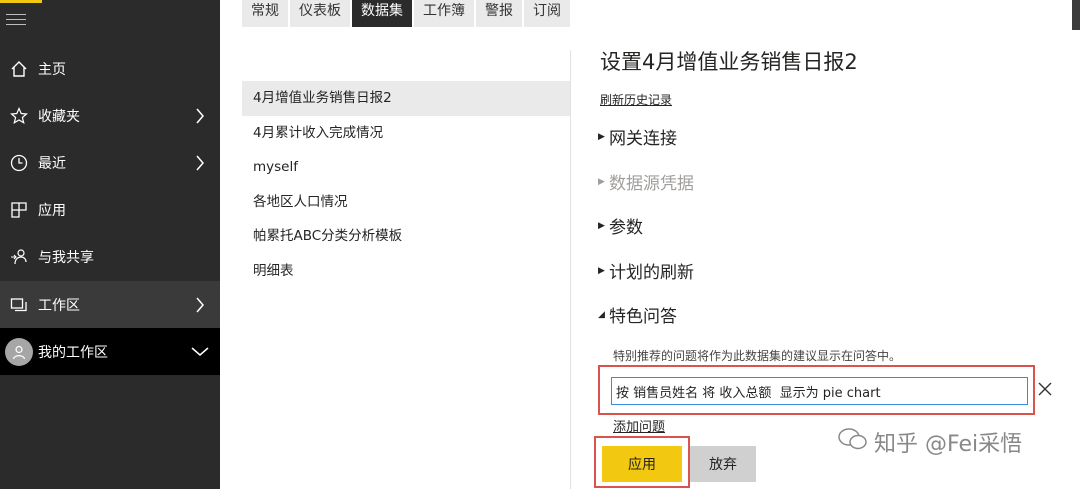 This screenshot has height=489, width=1080. What do you see at coordinates (853, 442) in the screenshot?
I see `wechat-icon` at bounding box center [853, 442].